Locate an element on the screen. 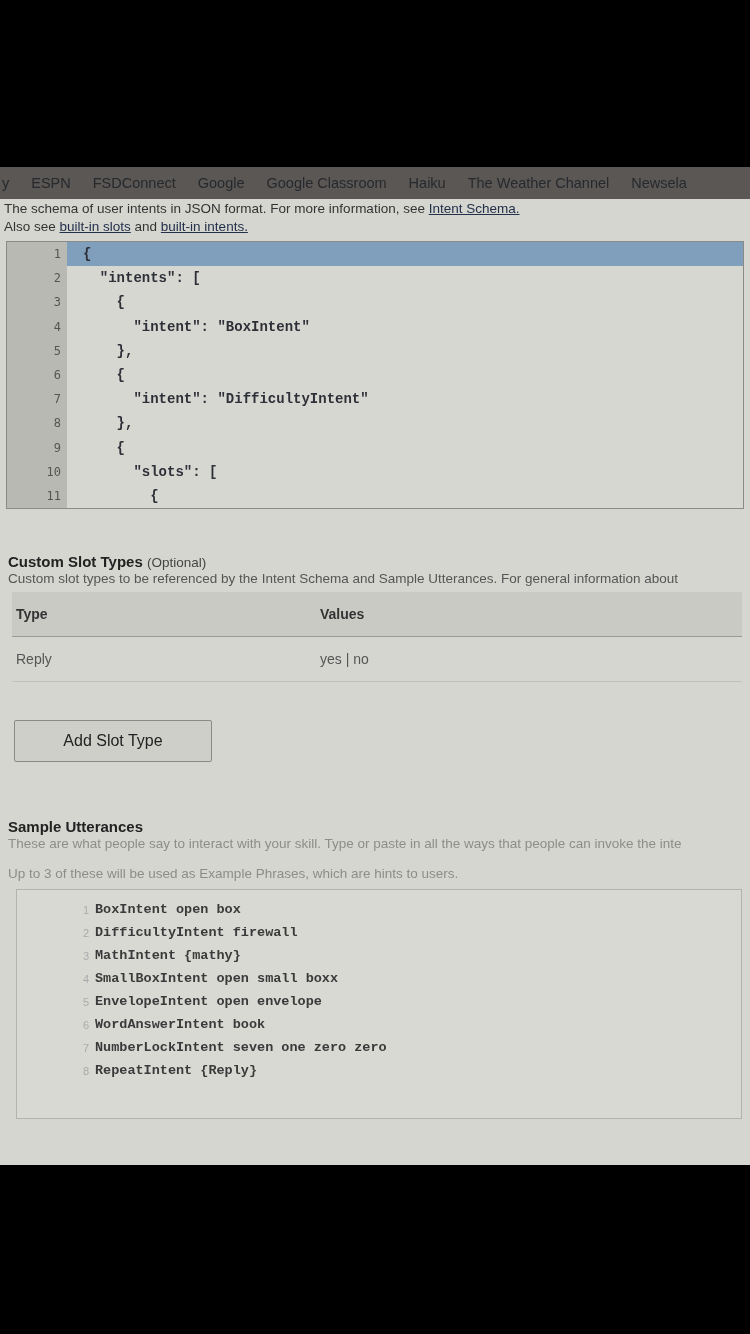  intent-schema-link: Intent Schema. is located at coordinates (474, 208).